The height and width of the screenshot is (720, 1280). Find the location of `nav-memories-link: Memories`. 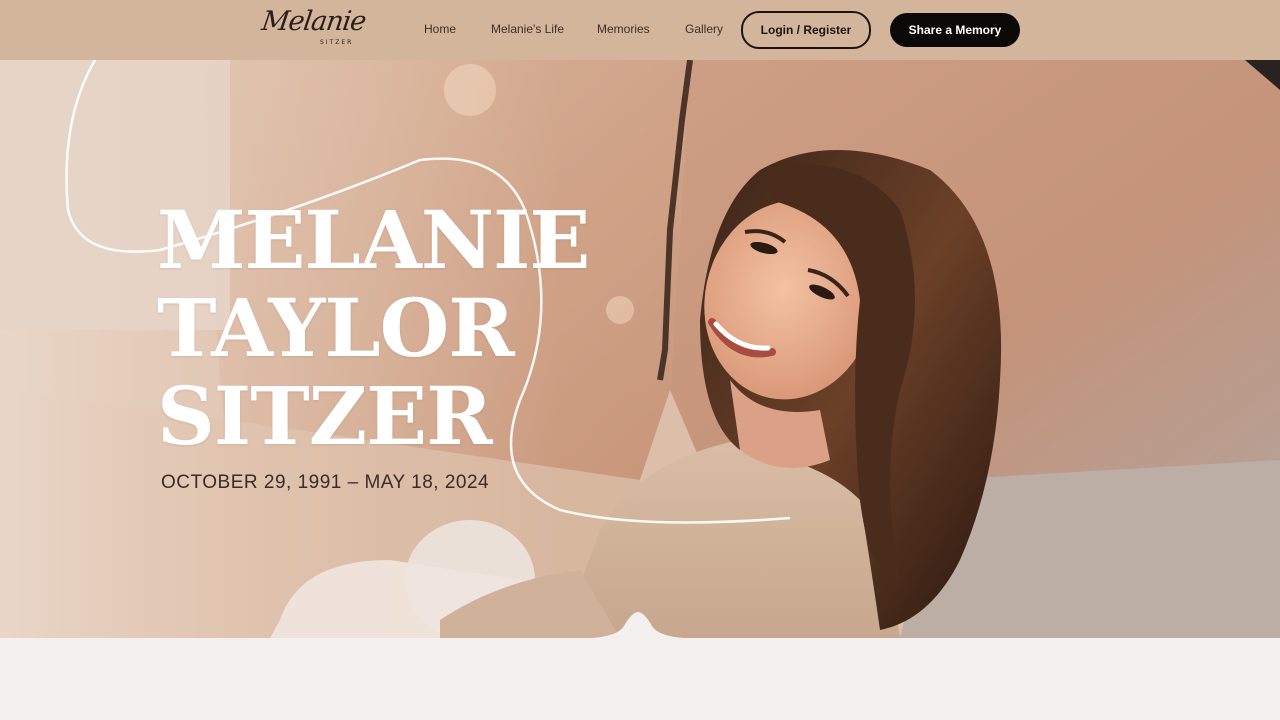

nav-memories-link: Memories is located at coordinates (623, 29).